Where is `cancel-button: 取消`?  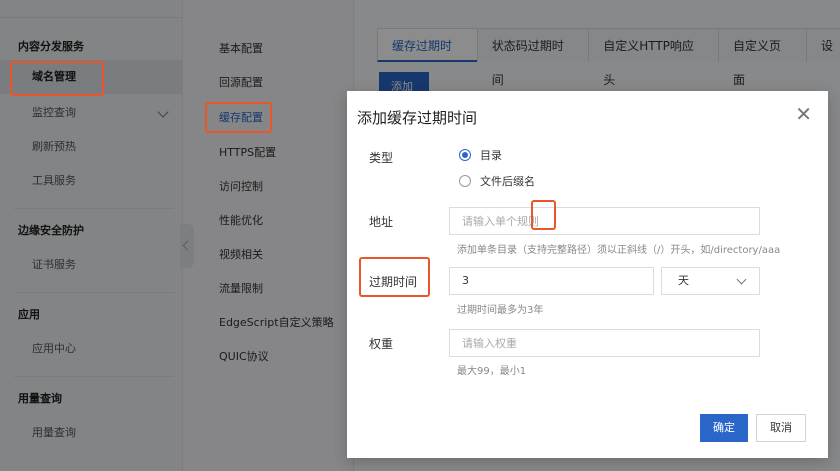 cancel-button: 取消 is located at coordinates (781, 428).